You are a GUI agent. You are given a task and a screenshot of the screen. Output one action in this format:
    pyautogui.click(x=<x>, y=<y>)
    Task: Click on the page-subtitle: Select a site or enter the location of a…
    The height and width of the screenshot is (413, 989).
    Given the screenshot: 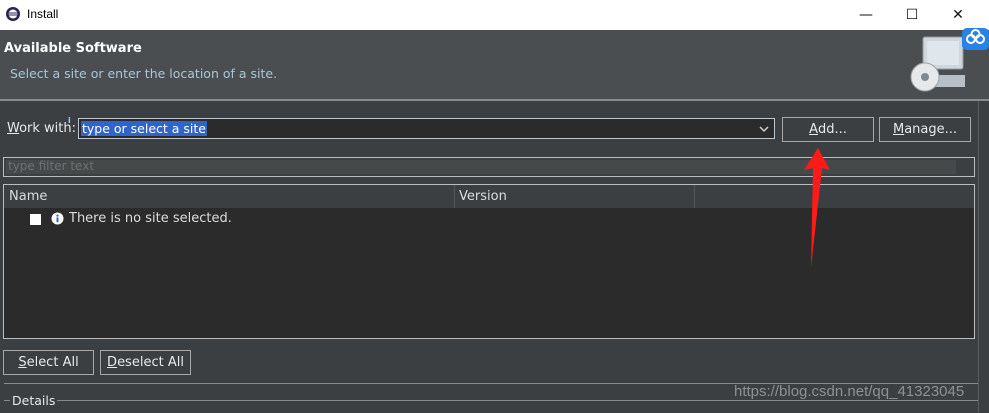 What is the action you would take?
    pyautogui.click(x=144, y=73)
    